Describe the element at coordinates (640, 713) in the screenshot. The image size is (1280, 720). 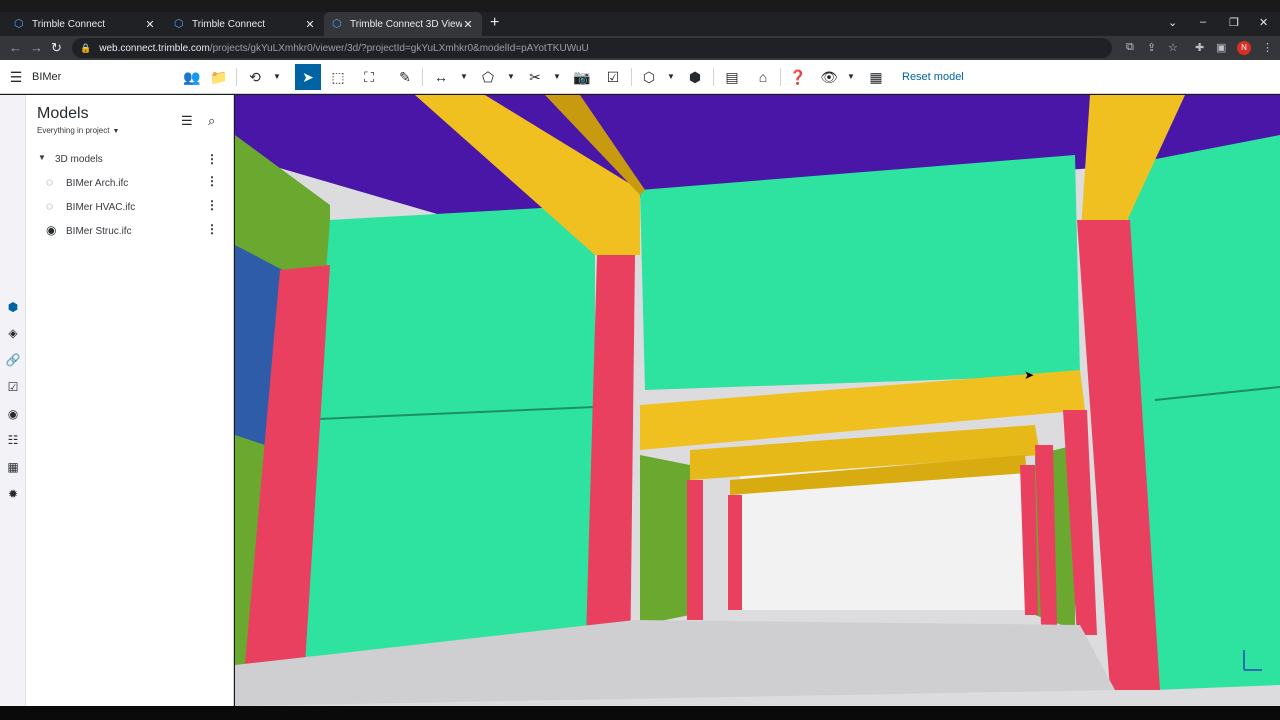
I see `screen-bottom-edge` at that location.